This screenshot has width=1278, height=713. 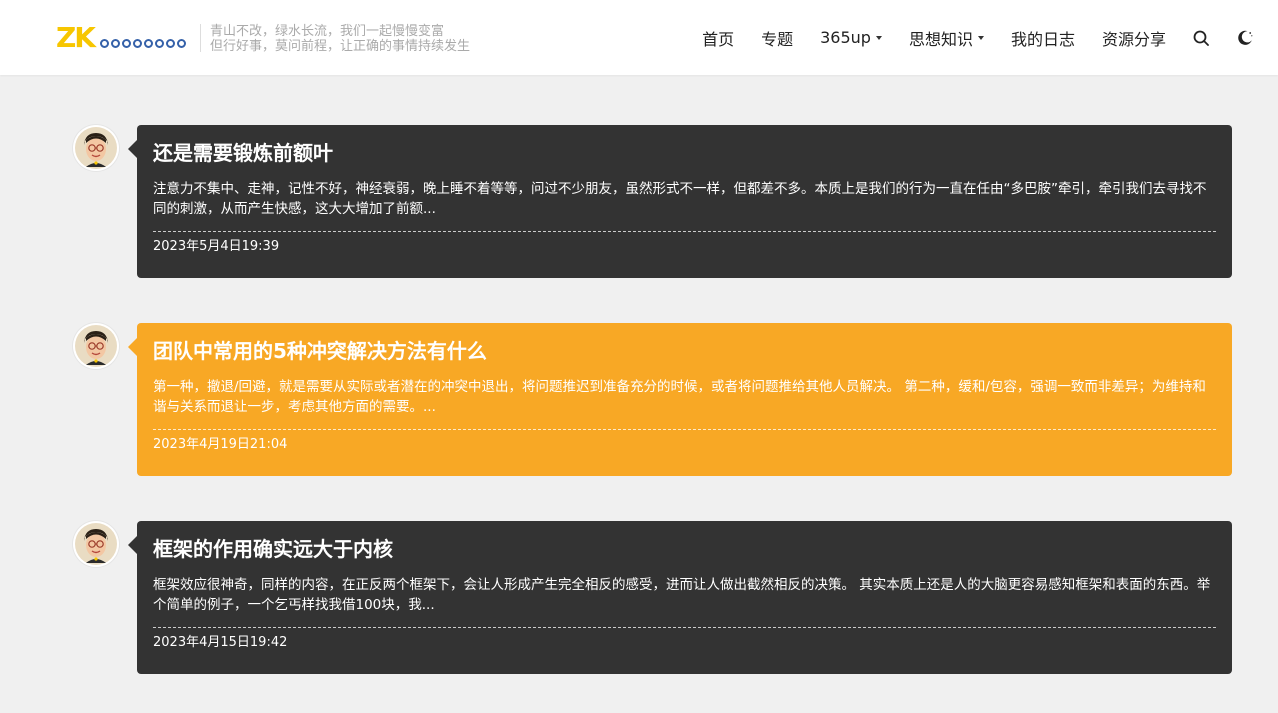 I want to click on site-logo: ZK, so click(x=123, y=39).